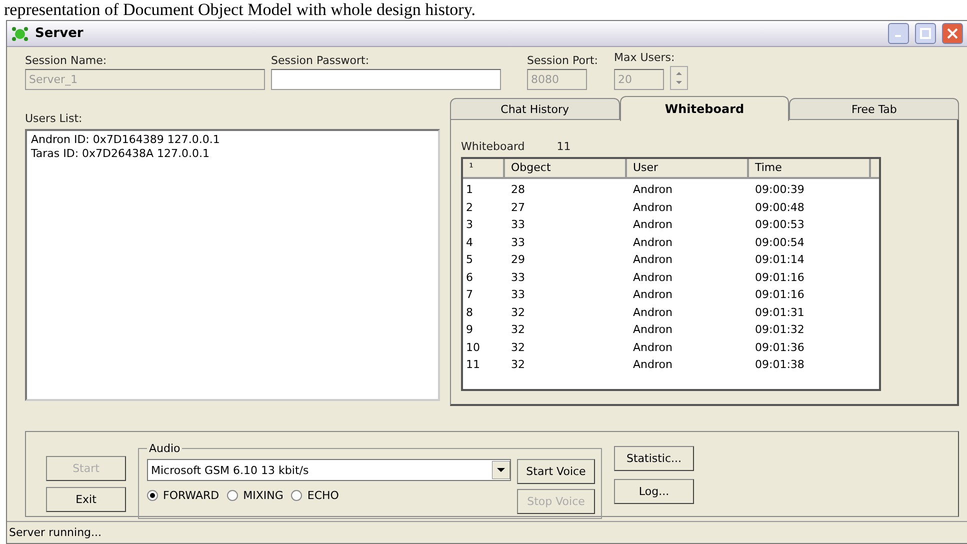 This screenshot has height=544, width=967. Describe the element at coordinates (780, 330) in the screenshot. I see `table-cell-text: 09:01:32` at that location.